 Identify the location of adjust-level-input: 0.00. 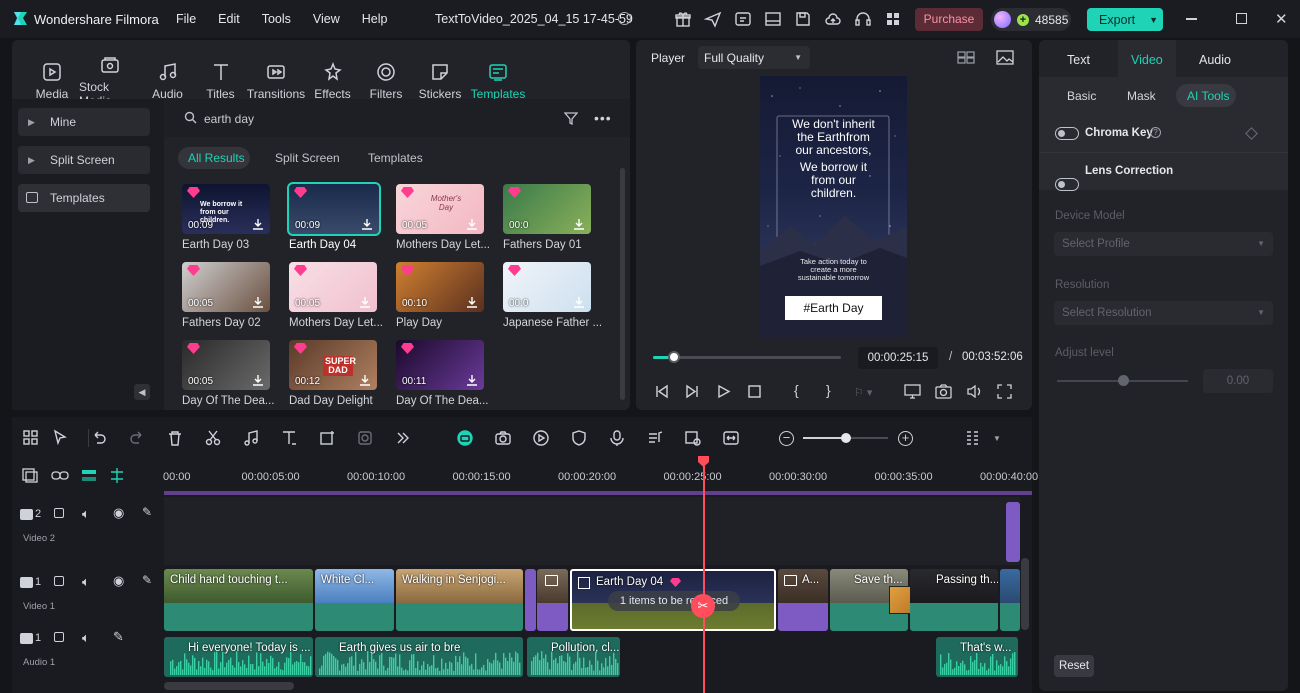
(1238, 381).